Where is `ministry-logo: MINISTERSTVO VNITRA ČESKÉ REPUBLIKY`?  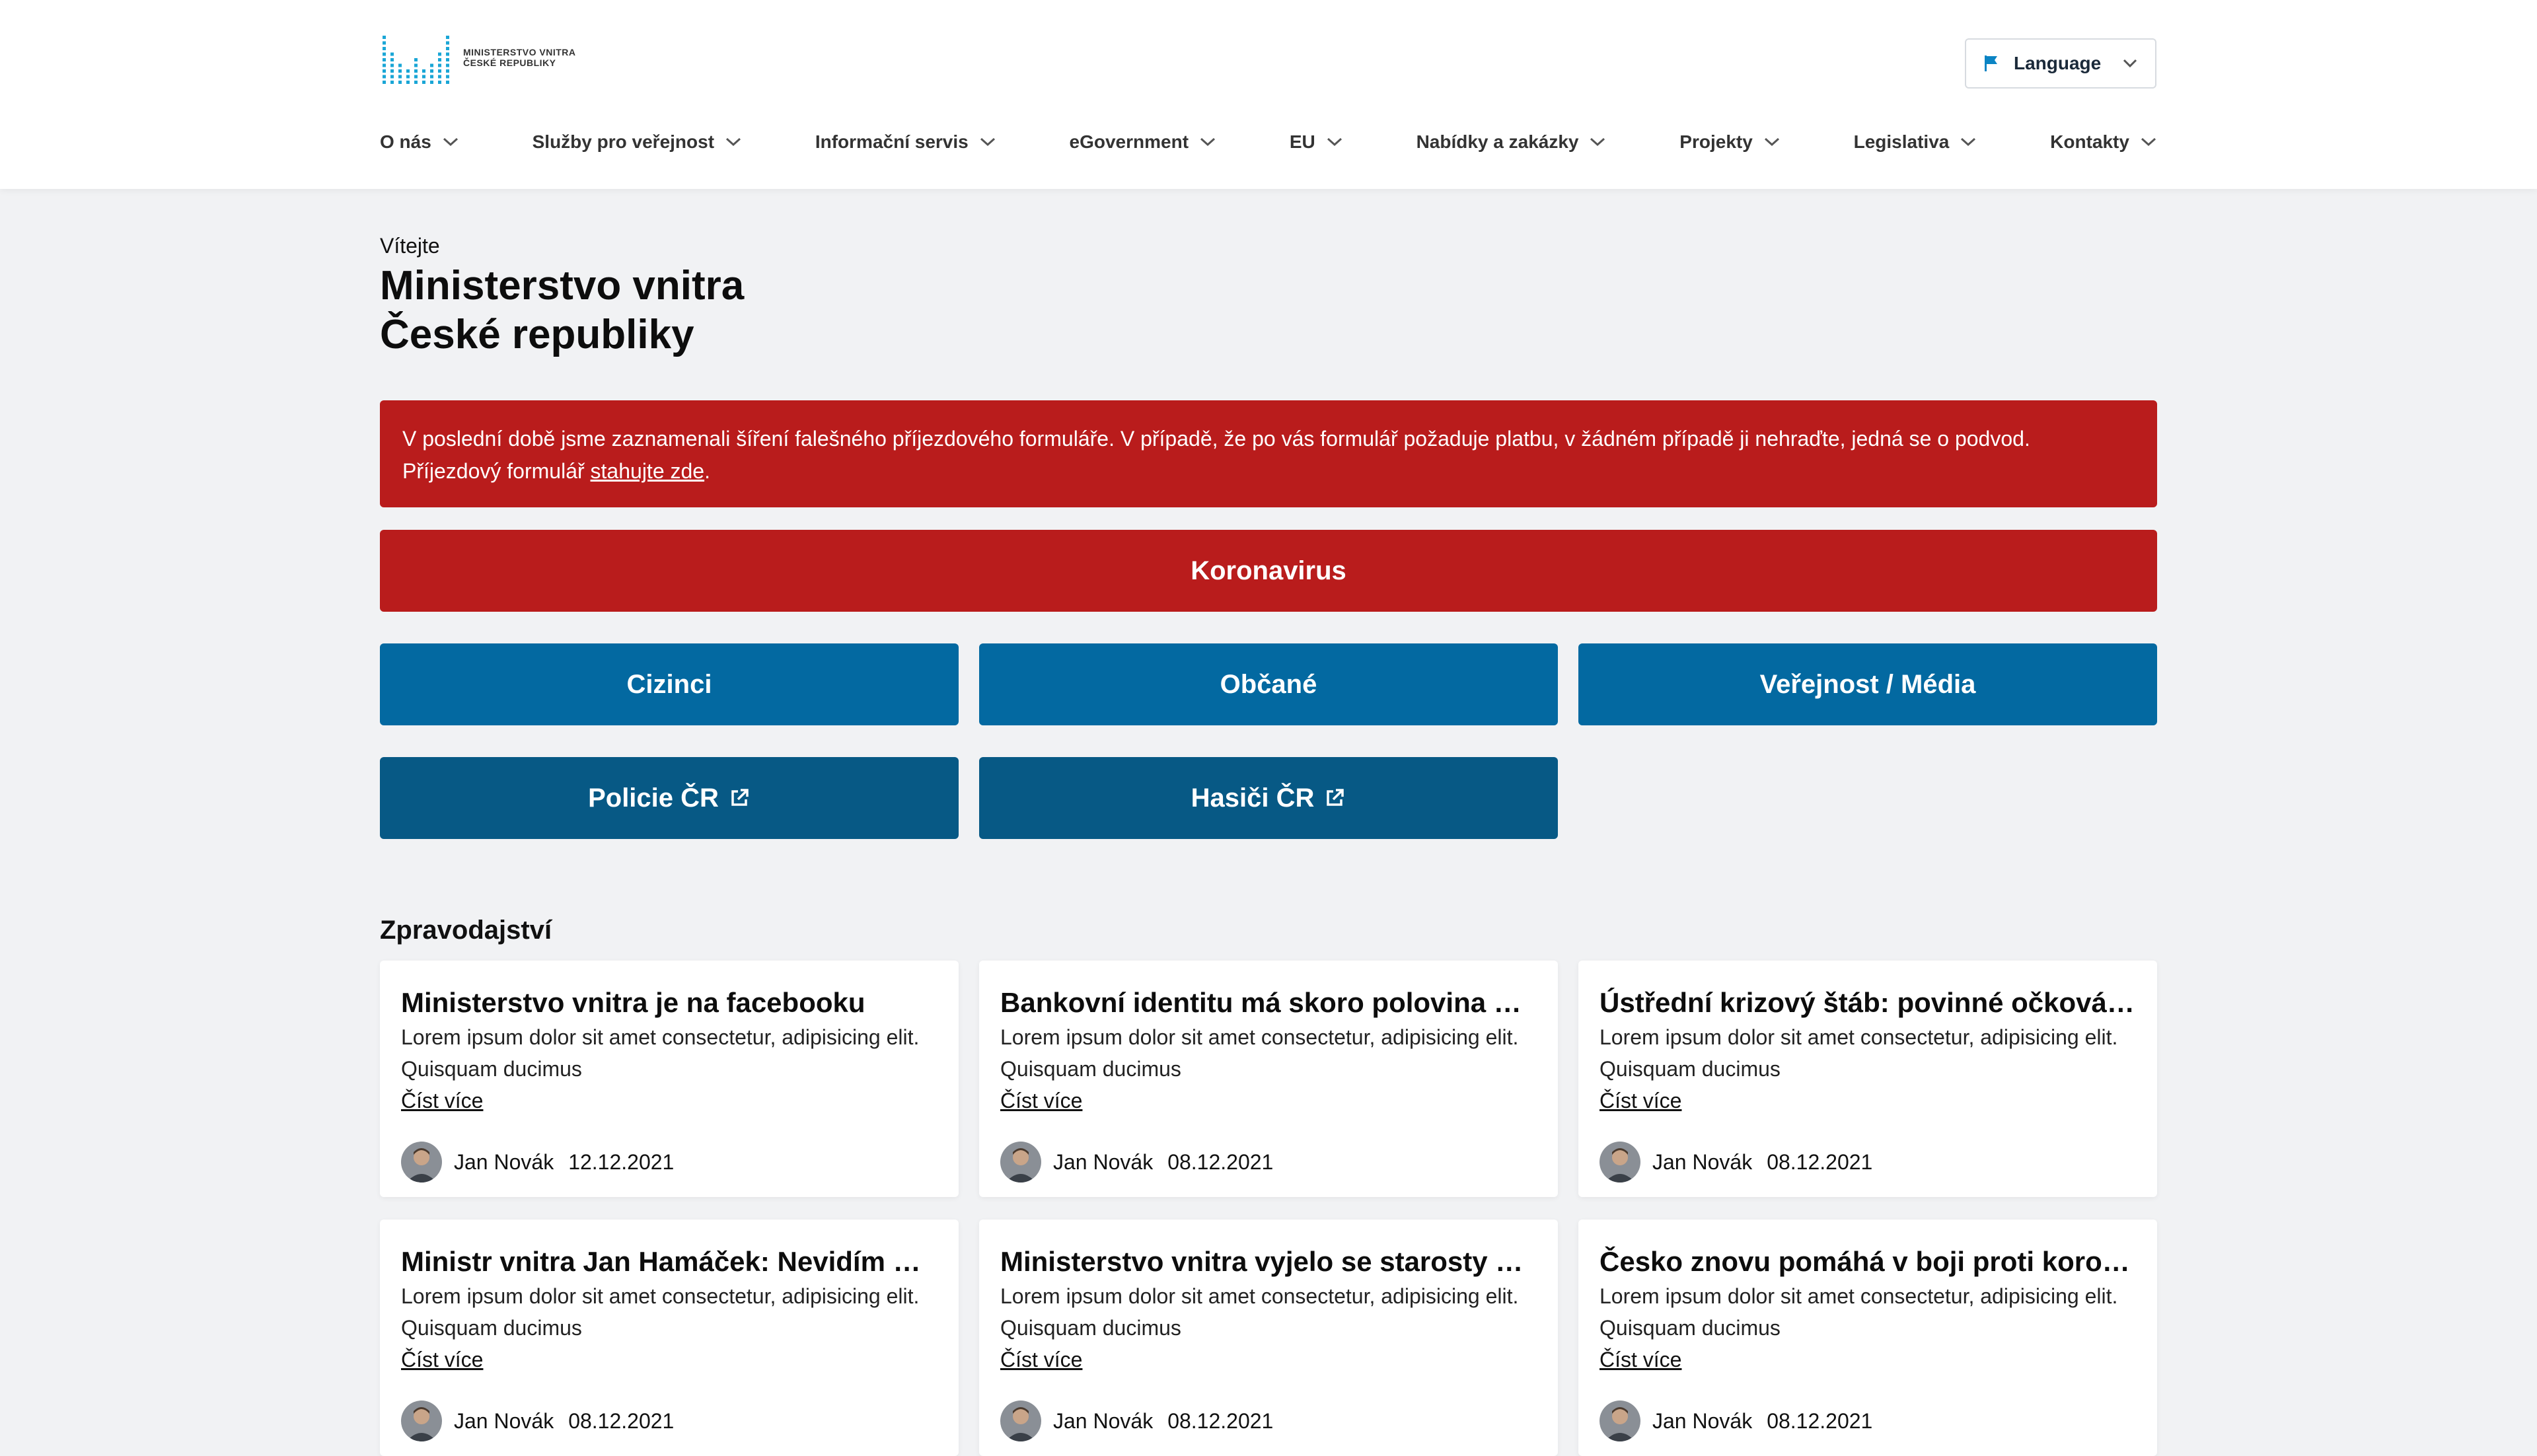
ministry-logo: MINISTERSTVO VNITRA ČESKÉ REPUBLIKY is located at coordinates (478, 57).